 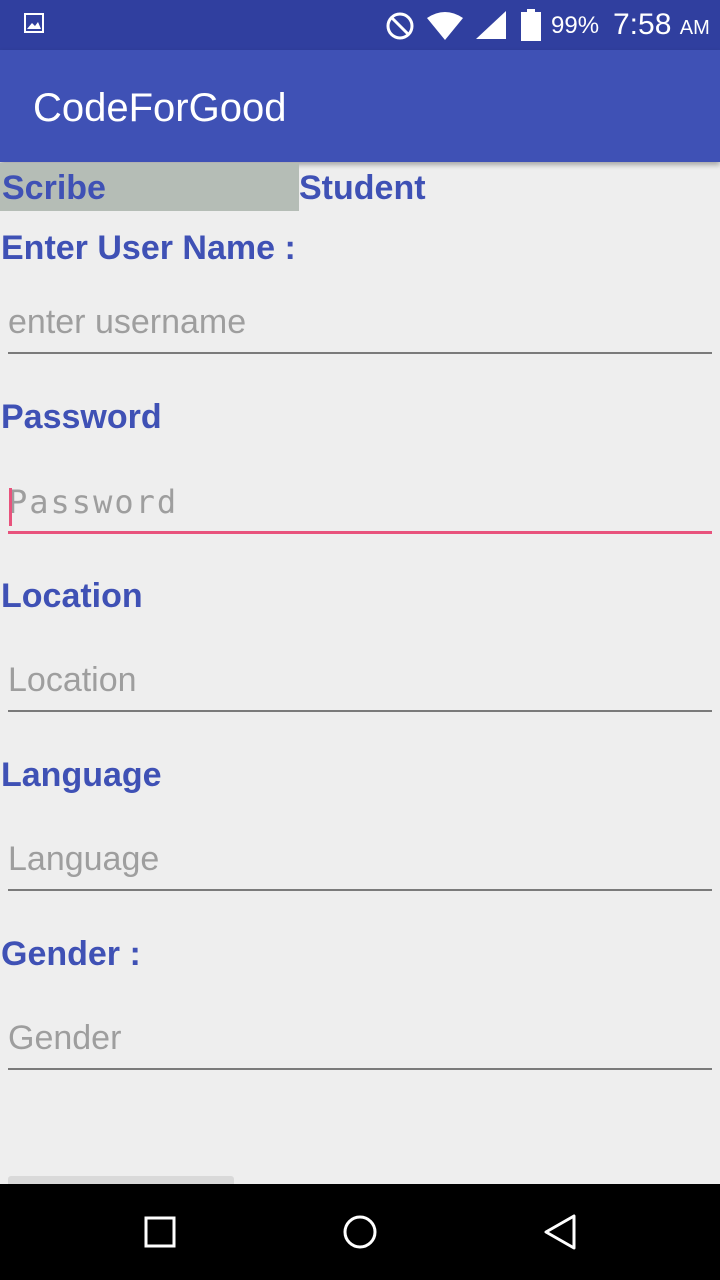 I want to click on clock-ampm: AM, so click(x=694, y=28).